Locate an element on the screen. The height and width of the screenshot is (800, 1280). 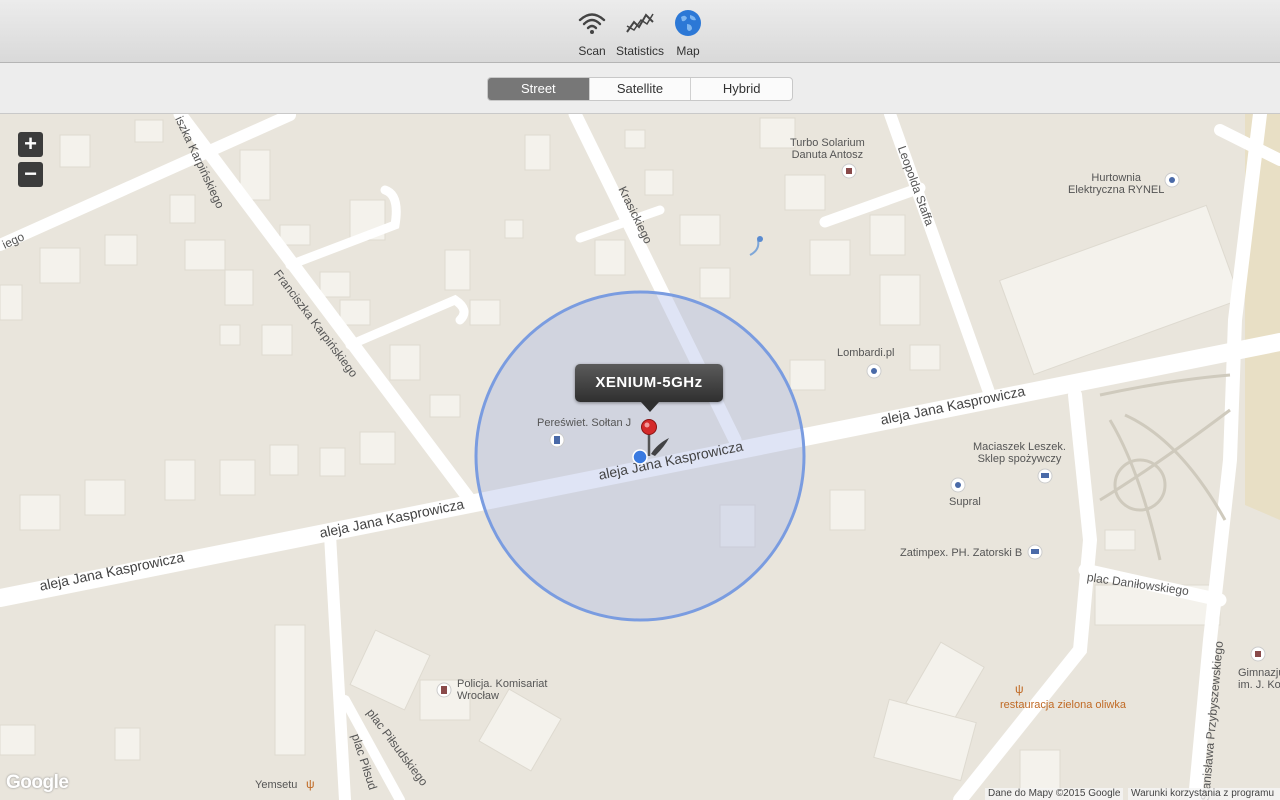
map-type-segmented-control: Street Satellite Hybrid is located at coordinates (640, 89).